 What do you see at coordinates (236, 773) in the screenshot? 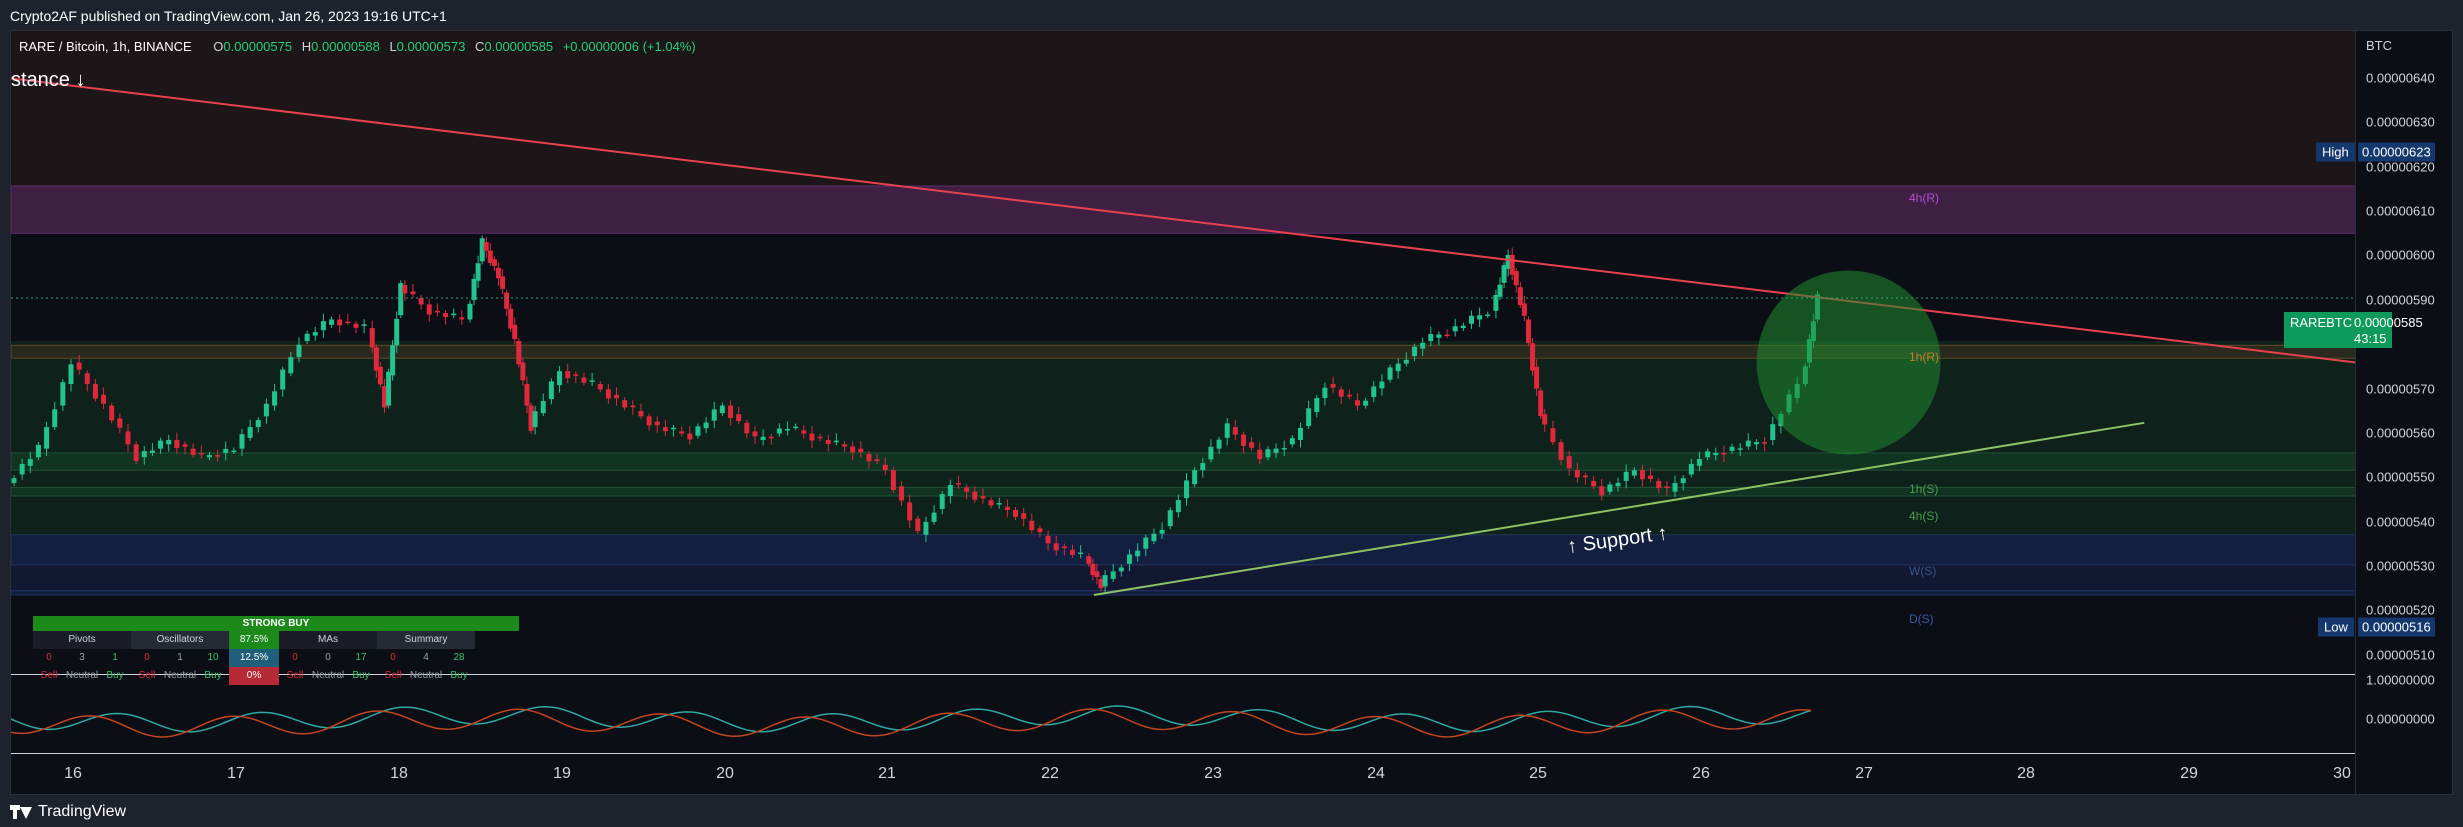
I see `x-tick: 17` at bounding box center [236, 773].